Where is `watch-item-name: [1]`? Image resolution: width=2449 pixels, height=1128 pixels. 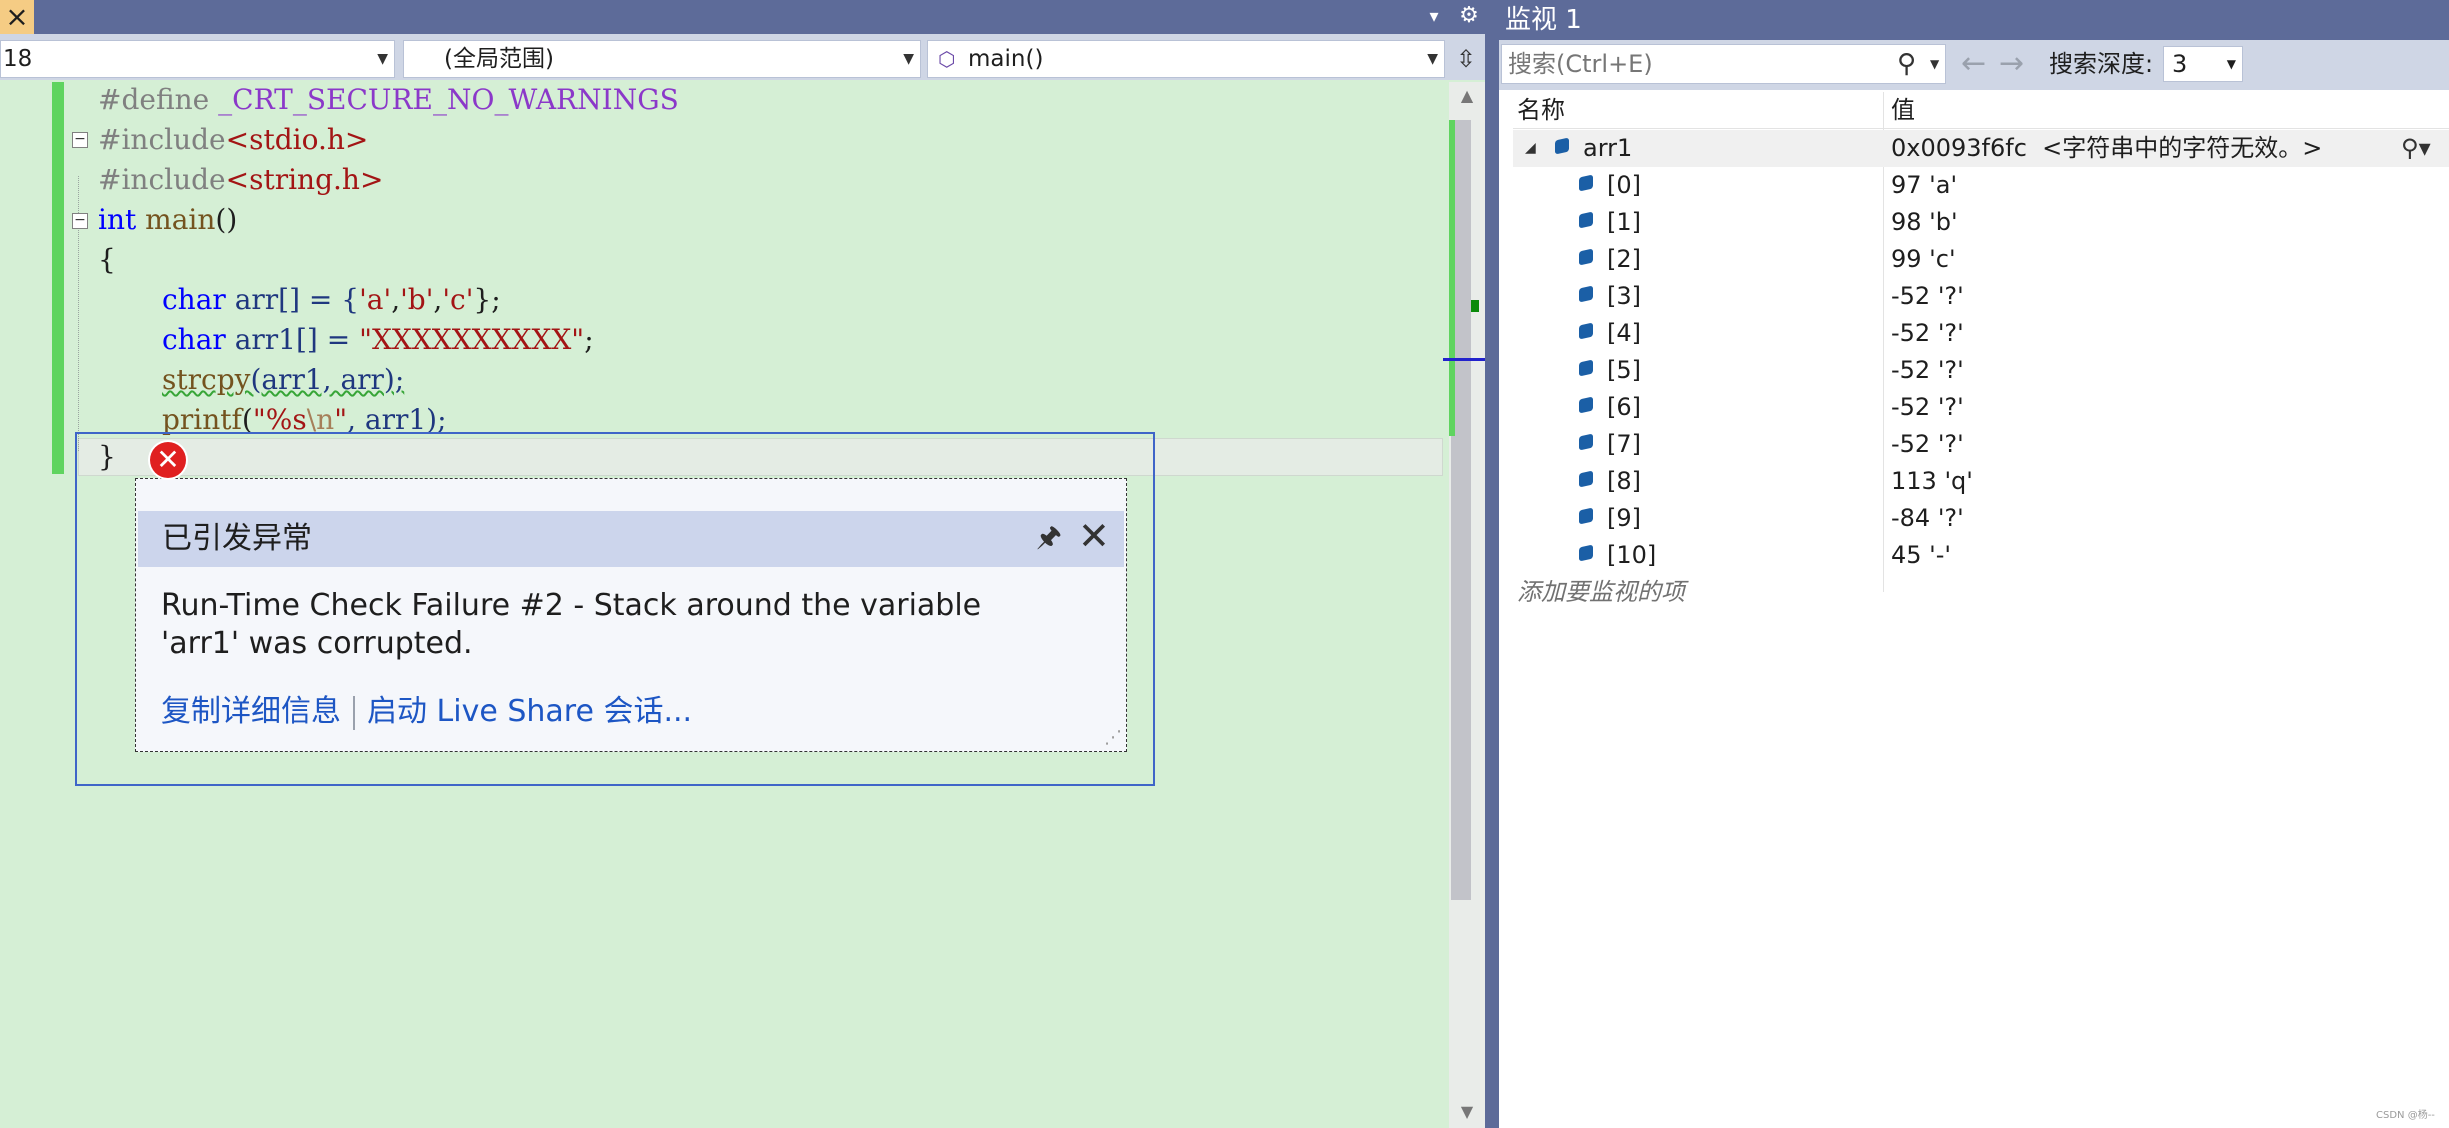
watch-item-name: [1] is located at coordinates (1624, 222).